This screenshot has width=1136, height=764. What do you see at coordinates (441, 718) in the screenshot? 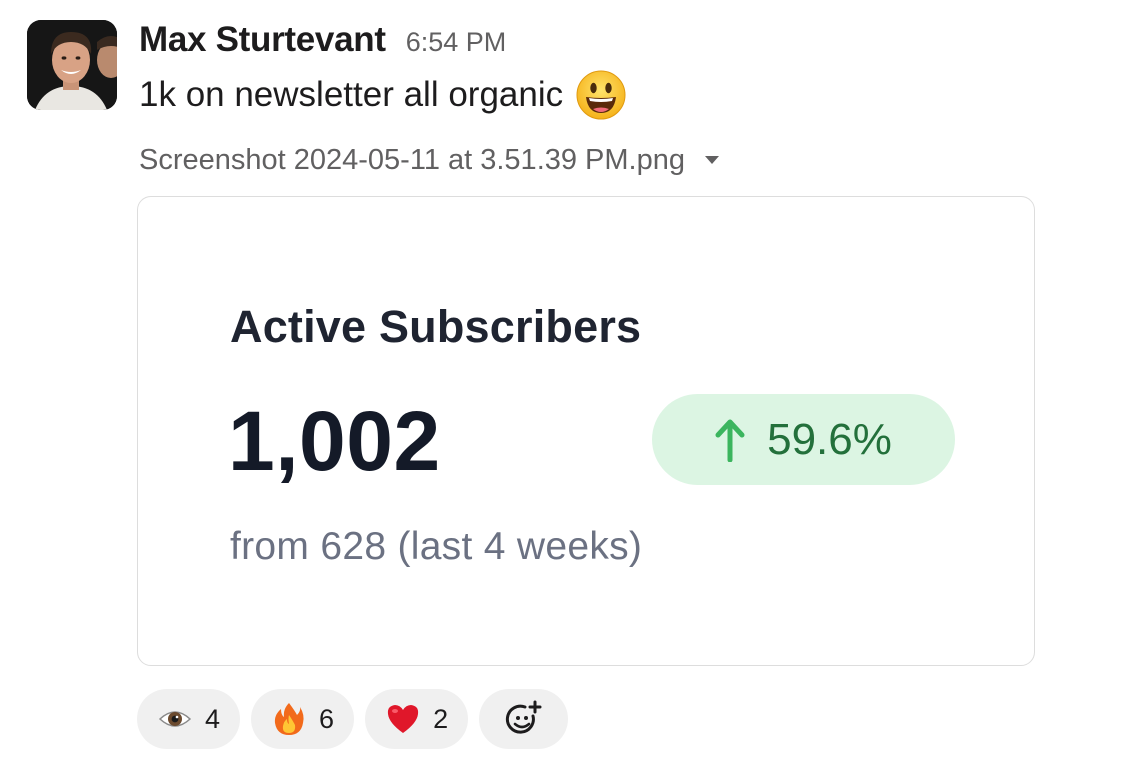
I see `reaction-count: 2` at bounding box center [441, 718].